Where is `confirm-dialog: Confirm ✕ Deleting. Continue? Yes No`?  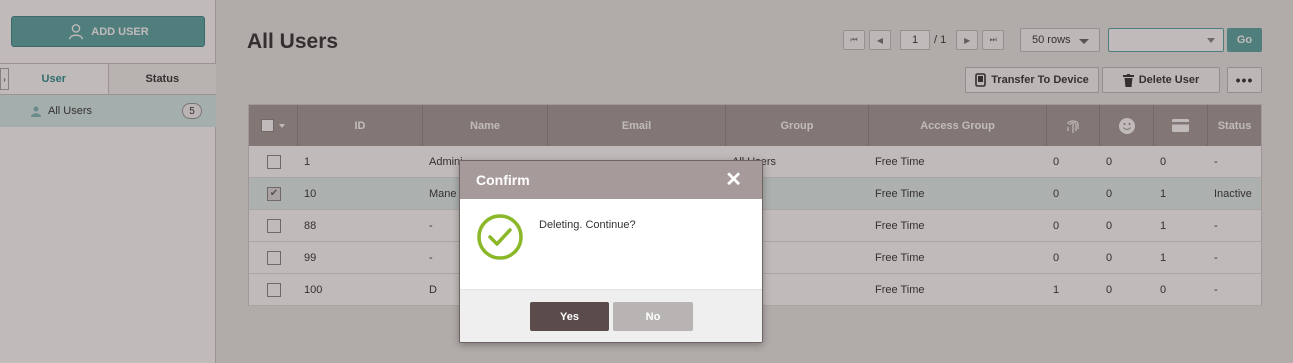 confirm-dialog: Confirm ✕ Deleting. Continue? Yes No is located at coordinates (611, 251).